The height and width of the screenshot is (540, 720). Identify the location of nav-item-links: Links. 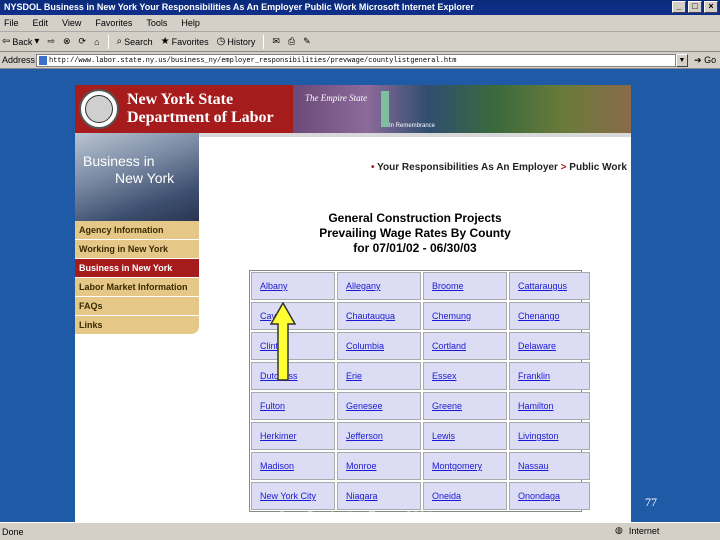
(137, 325).